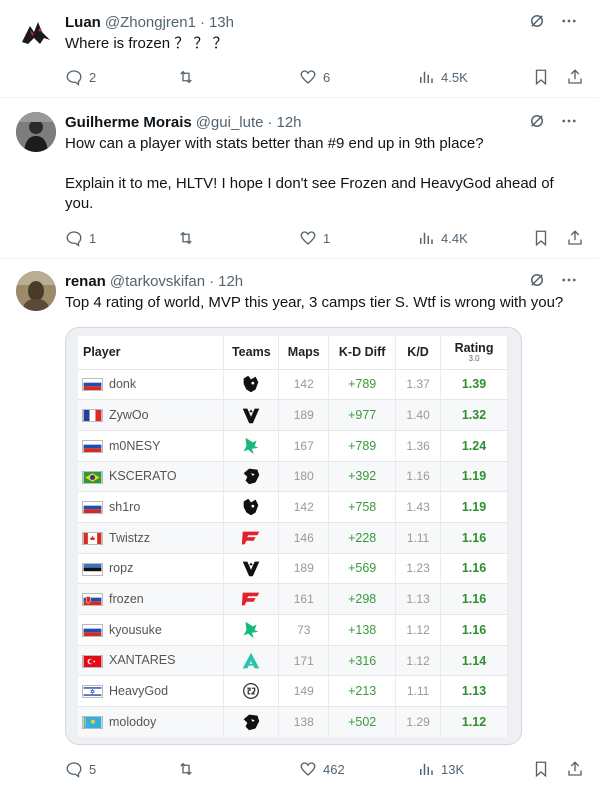  What do you see at coordinates (251, 660) in the screenshot?
I see `aurora-logo-icon` at bounding box center [251, 660].